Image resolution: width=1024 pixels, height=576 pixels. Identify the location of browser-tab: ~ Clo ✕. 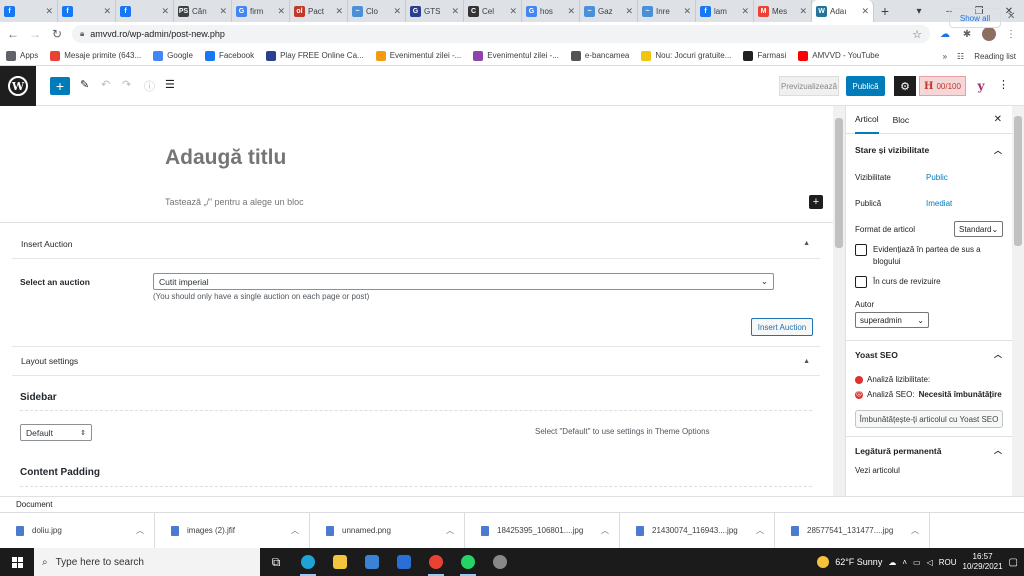
(377, 11).